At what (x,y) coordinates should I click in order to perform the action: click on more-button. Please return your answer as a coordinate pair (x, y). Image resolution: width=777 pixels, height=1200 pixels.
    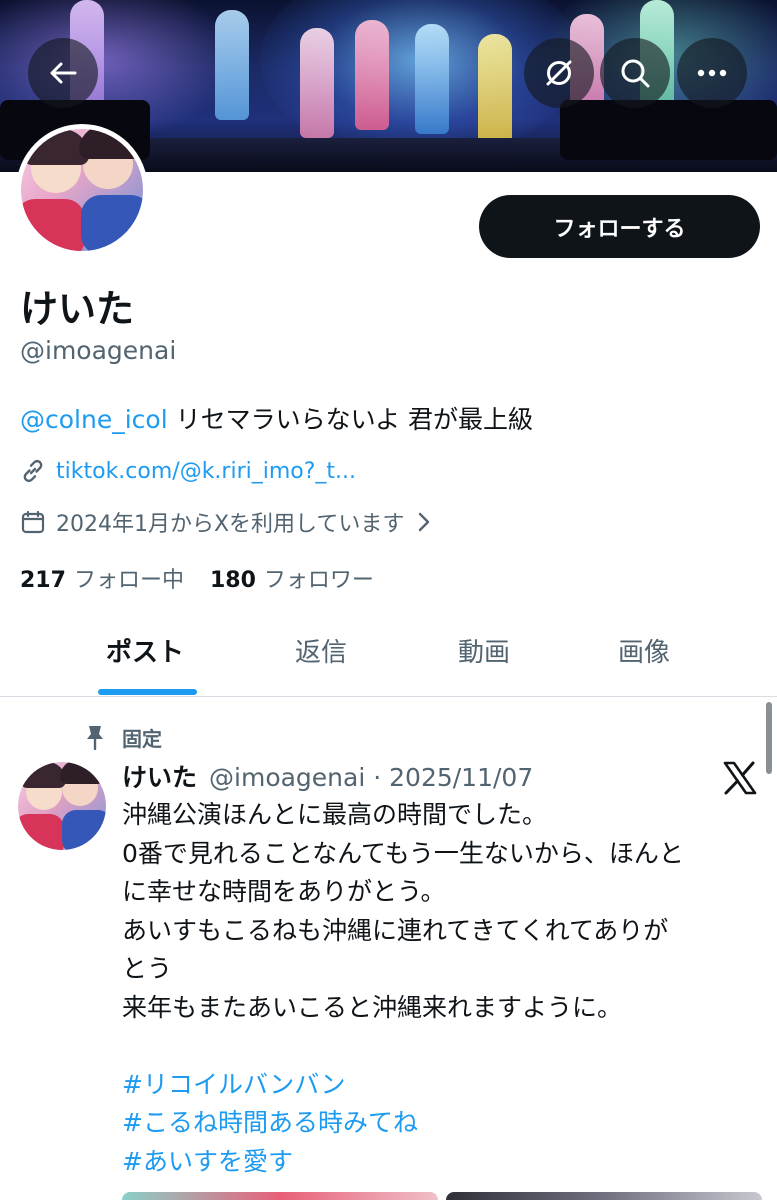
    Looking at the image, I should click on (712, 73).